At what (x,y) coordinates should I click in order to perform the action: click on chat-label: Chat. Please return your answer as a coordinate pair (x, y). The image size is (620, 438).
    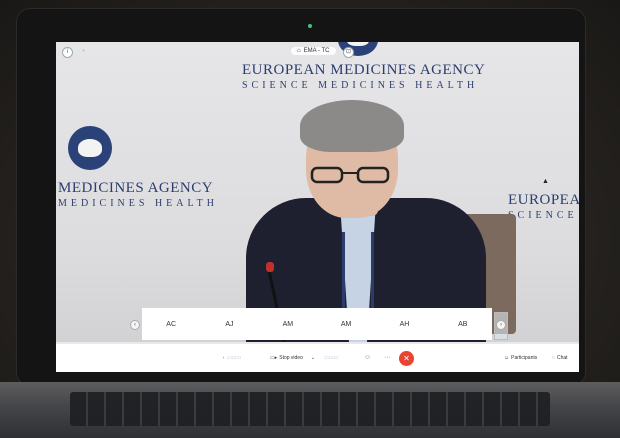
    Looking at the image, I should click on (562, 358).